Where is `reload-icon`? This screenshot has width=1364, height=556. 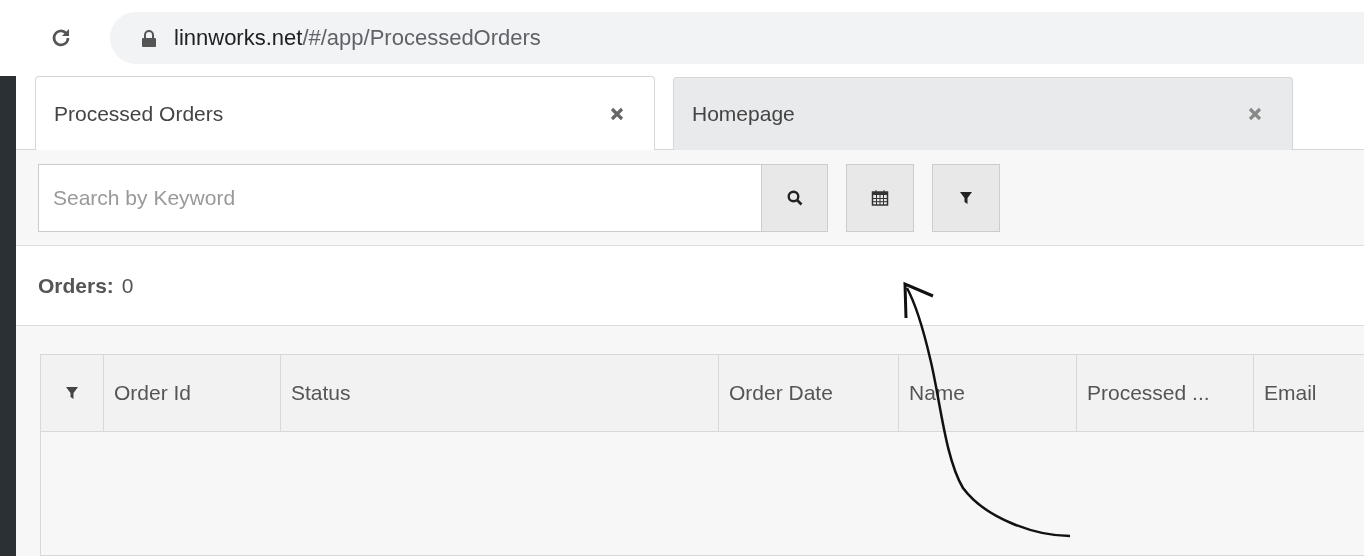
reload-icon is located at coordinates (61, 38).